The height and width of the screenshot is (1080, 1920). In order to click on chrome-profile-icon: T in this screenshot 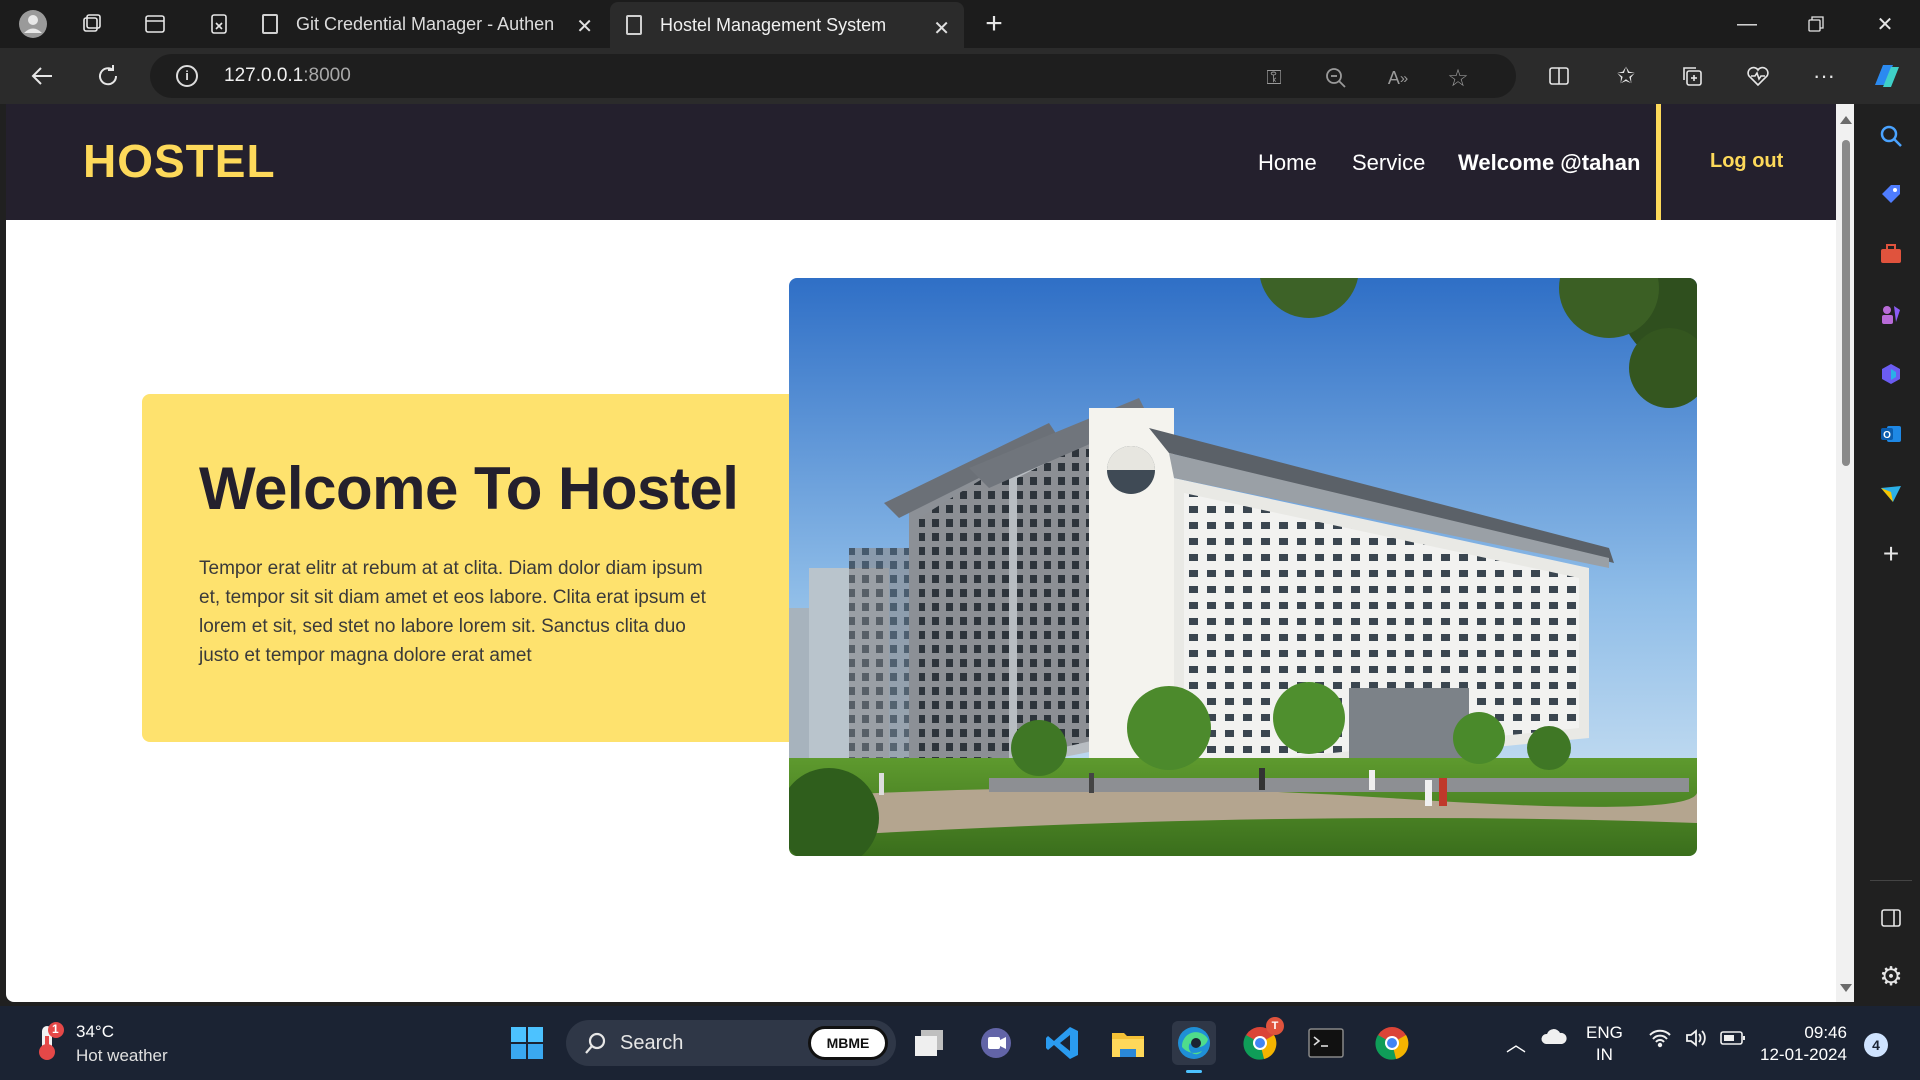, I will do `click(1261, 1041)`.